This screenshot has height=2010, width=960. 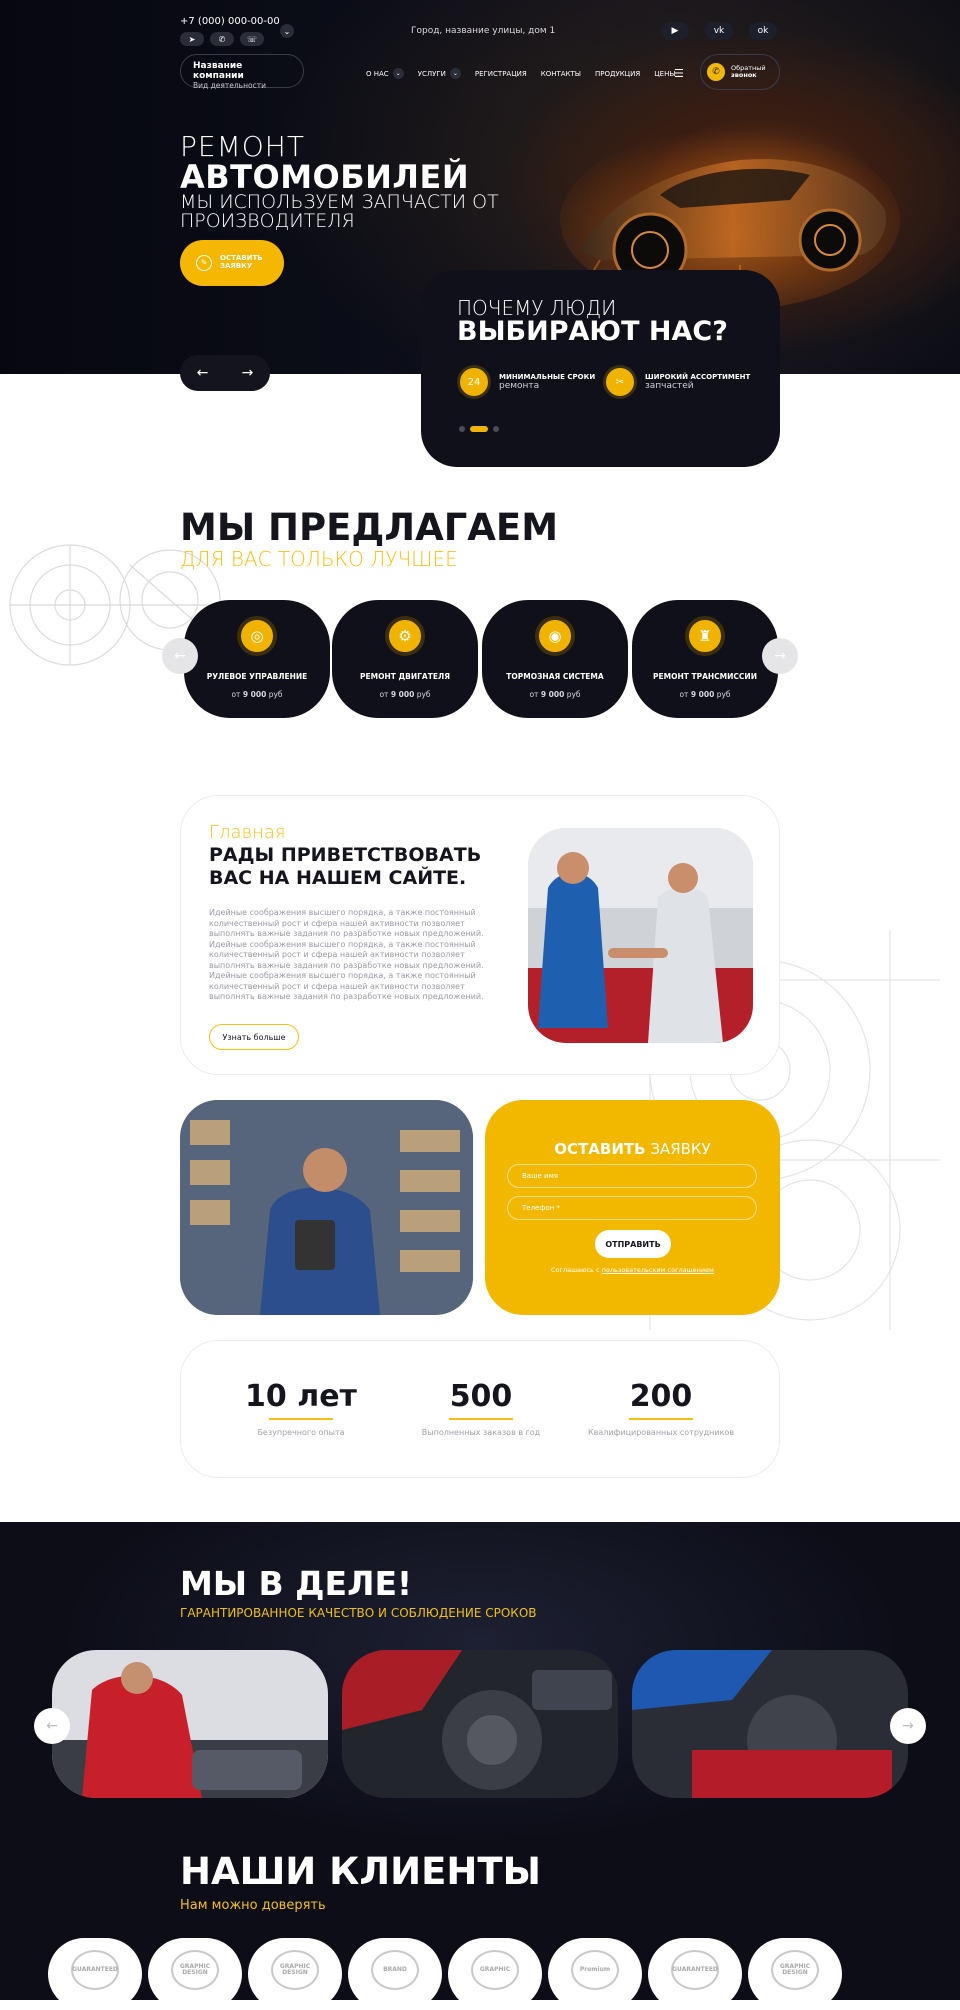 What do you see at coordinates (595, 1970) in the screenshot?
I see `client-logo-text: Premium` at bounding box center [595, 1970].